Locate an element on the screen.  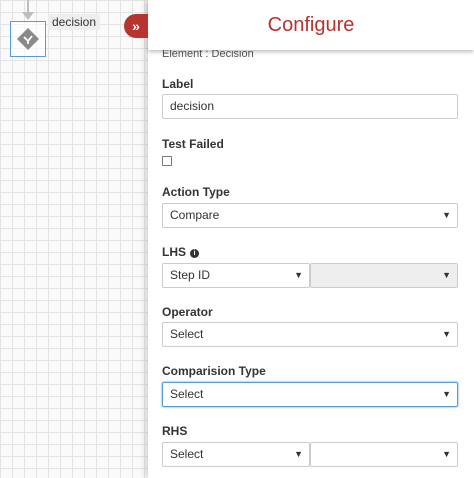
lhs-type-value: Step ID is located at coordinates (190, 275).